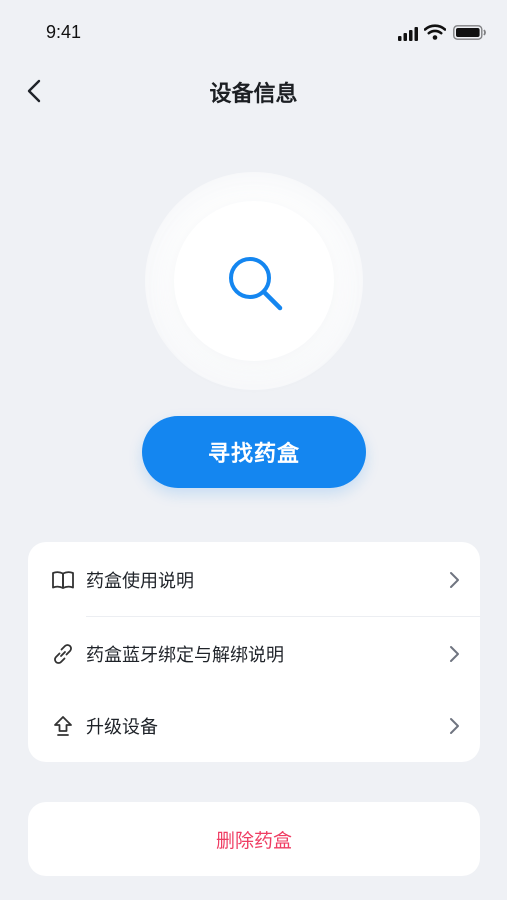  Describe the element at coordinates (254, 726) in the screenshot. I see `menu-item-upgrade-device: 升级设备` at that location.